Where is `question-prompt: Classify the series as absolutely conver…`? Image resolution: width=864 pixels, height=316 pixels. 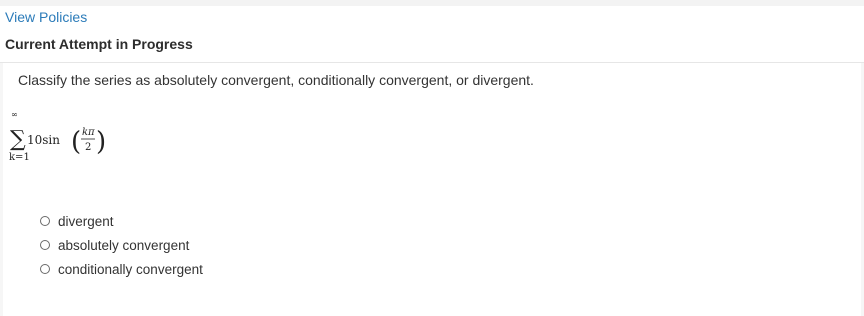
question-prompt: Classify the series as absolutely conver… is located at coordinates (276, 80).